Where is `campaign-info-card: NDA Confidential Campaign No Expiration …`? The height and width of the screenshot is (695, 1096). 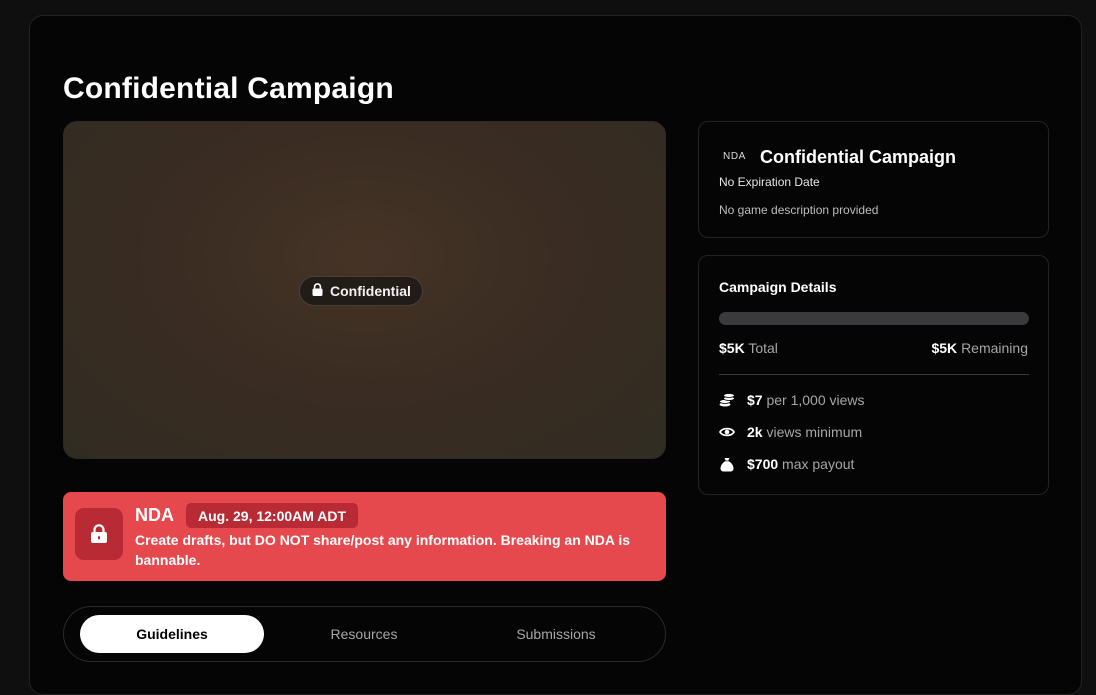 campaign-info-card: NDA Confidential Campaign No Expiration … is located at coordinates (873, 179).